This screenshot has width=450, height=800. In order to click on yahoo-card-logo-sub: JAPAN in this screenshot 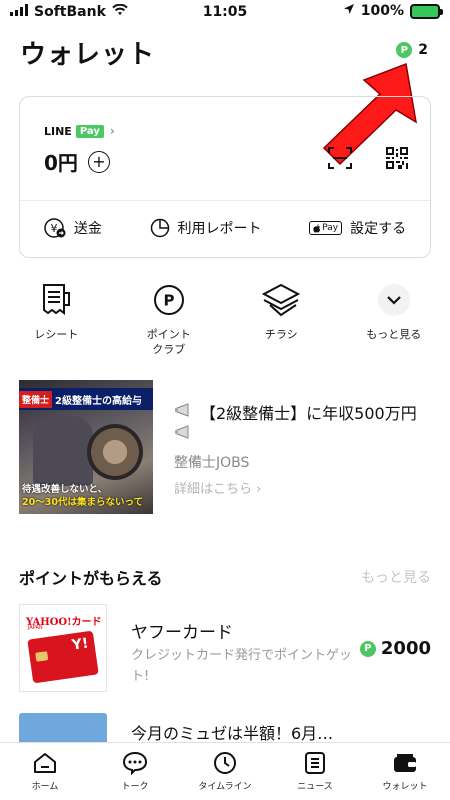, I will do `click(35, 628)`.